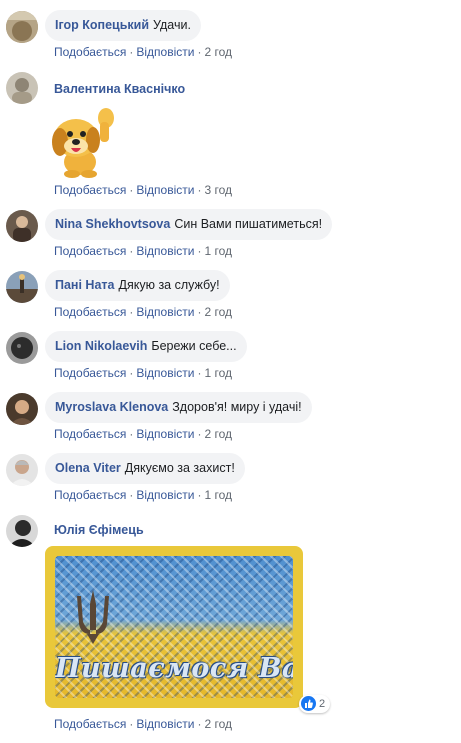  I want to click on puppy-waving-sticker, so click(82, 141).